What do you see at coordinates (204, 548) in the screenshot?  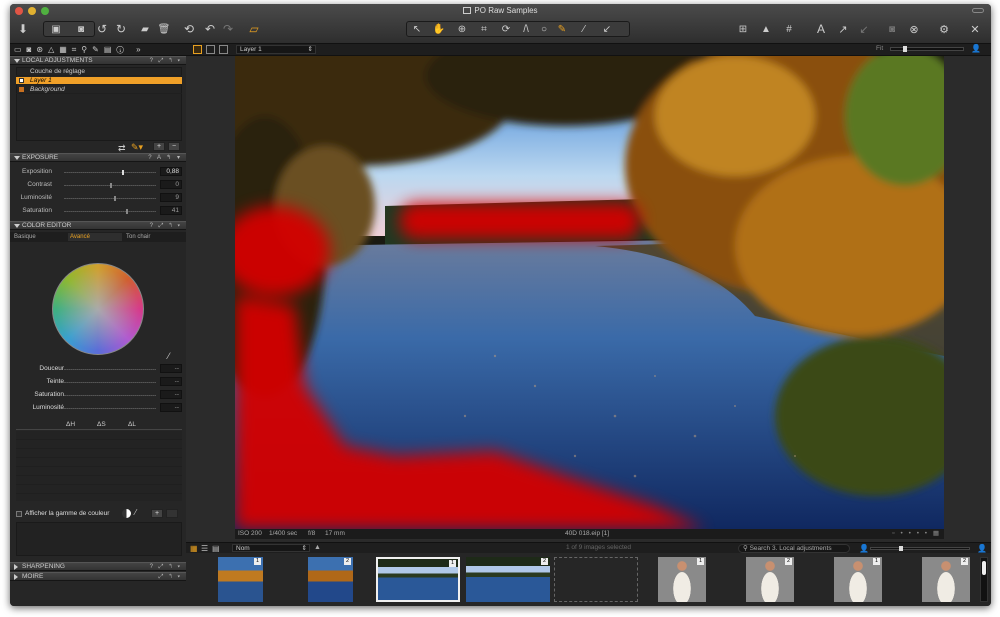 I see `browser-list-icon: ☰` at bounding box center [204, 548].